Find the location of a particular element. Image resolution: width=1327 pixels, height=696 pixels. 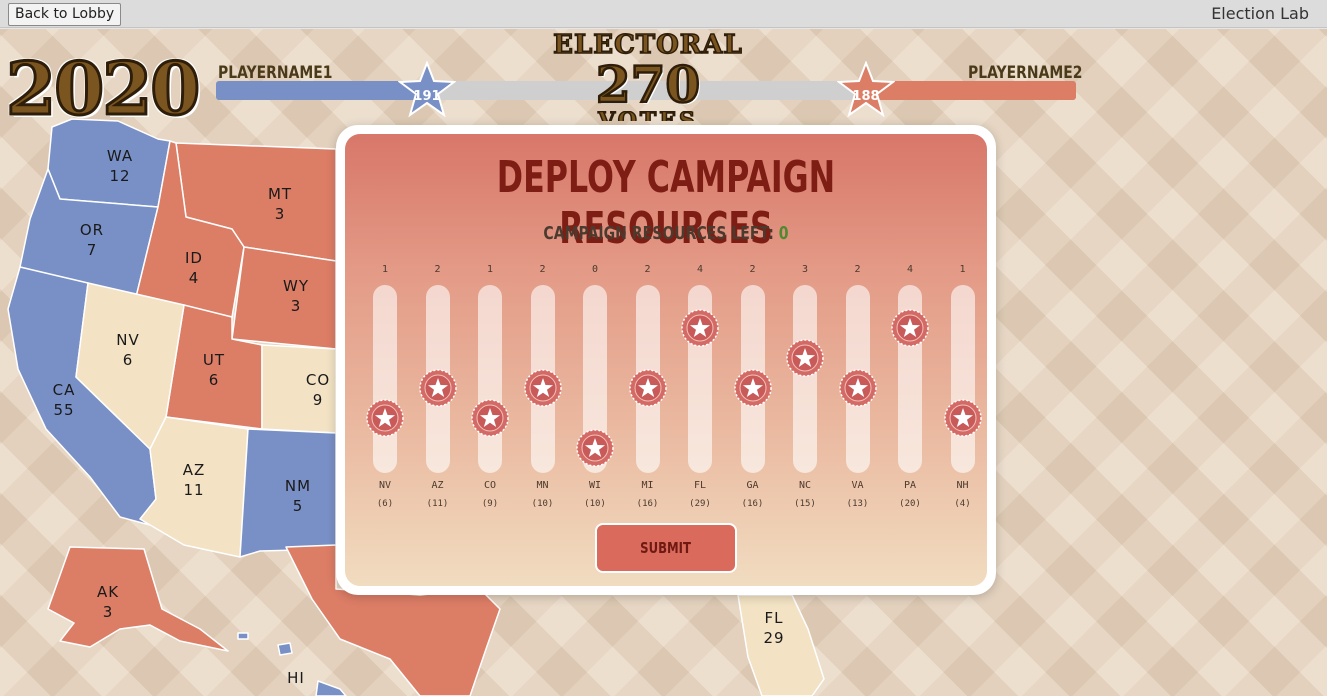

slider-electoral-votes: (20) is located at coordinates (910, 504).